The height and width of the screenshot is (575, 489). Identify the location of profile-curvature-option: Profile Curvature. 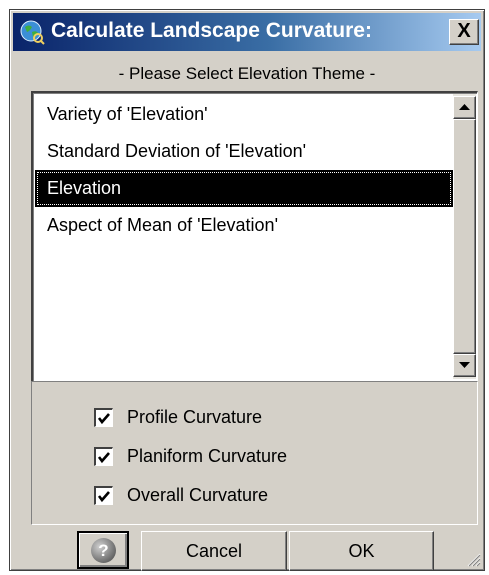
(178, 417).